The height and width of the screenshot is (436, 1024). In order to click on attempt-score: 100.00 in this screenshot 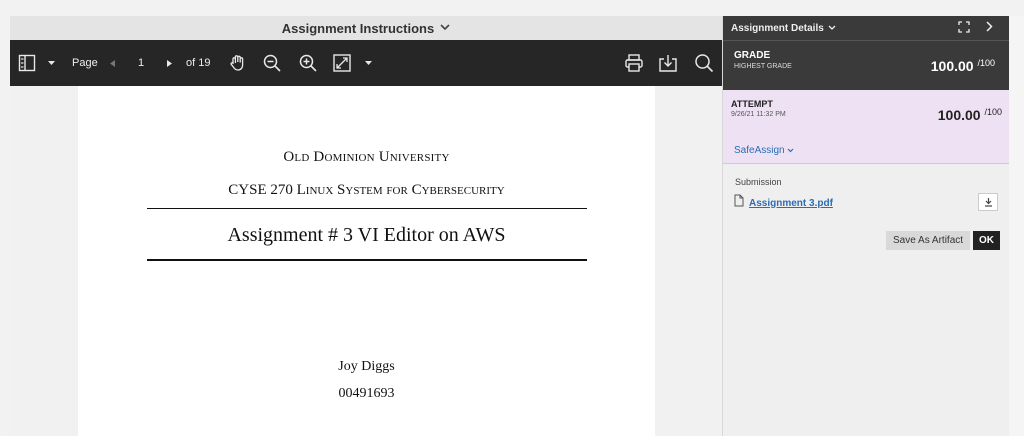, I will do `click(959, 115)`.